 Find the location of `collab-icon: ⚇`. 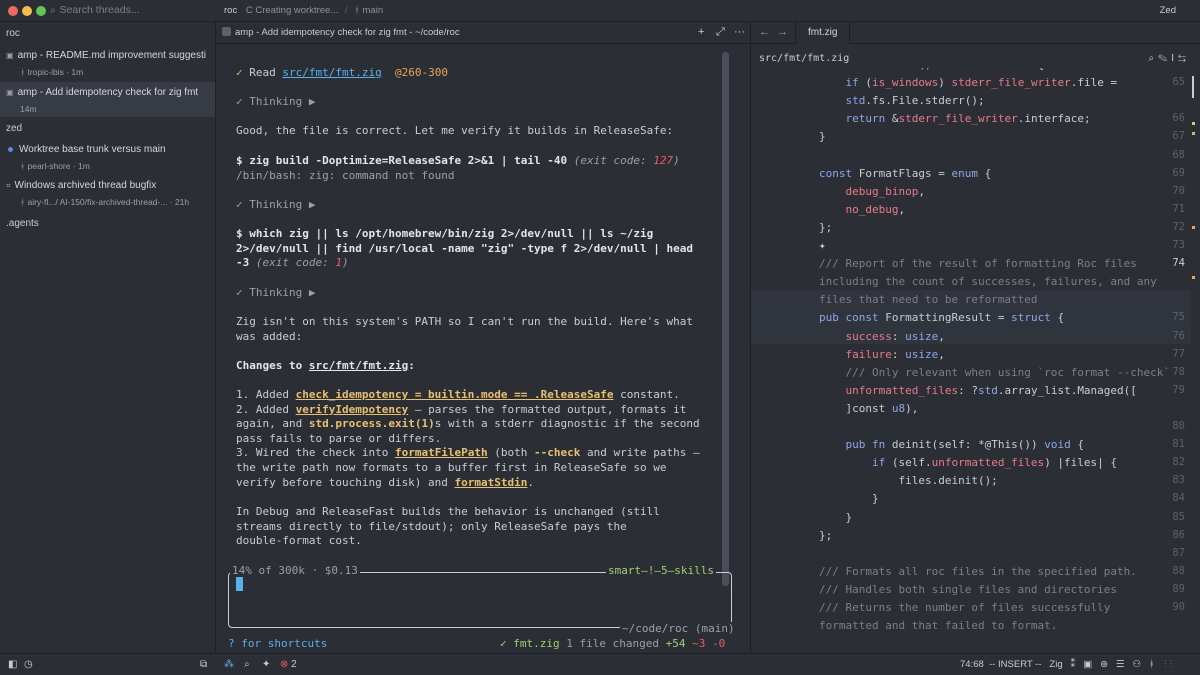

collab-icon: ⚇ is located at coordinates (1136, 664).